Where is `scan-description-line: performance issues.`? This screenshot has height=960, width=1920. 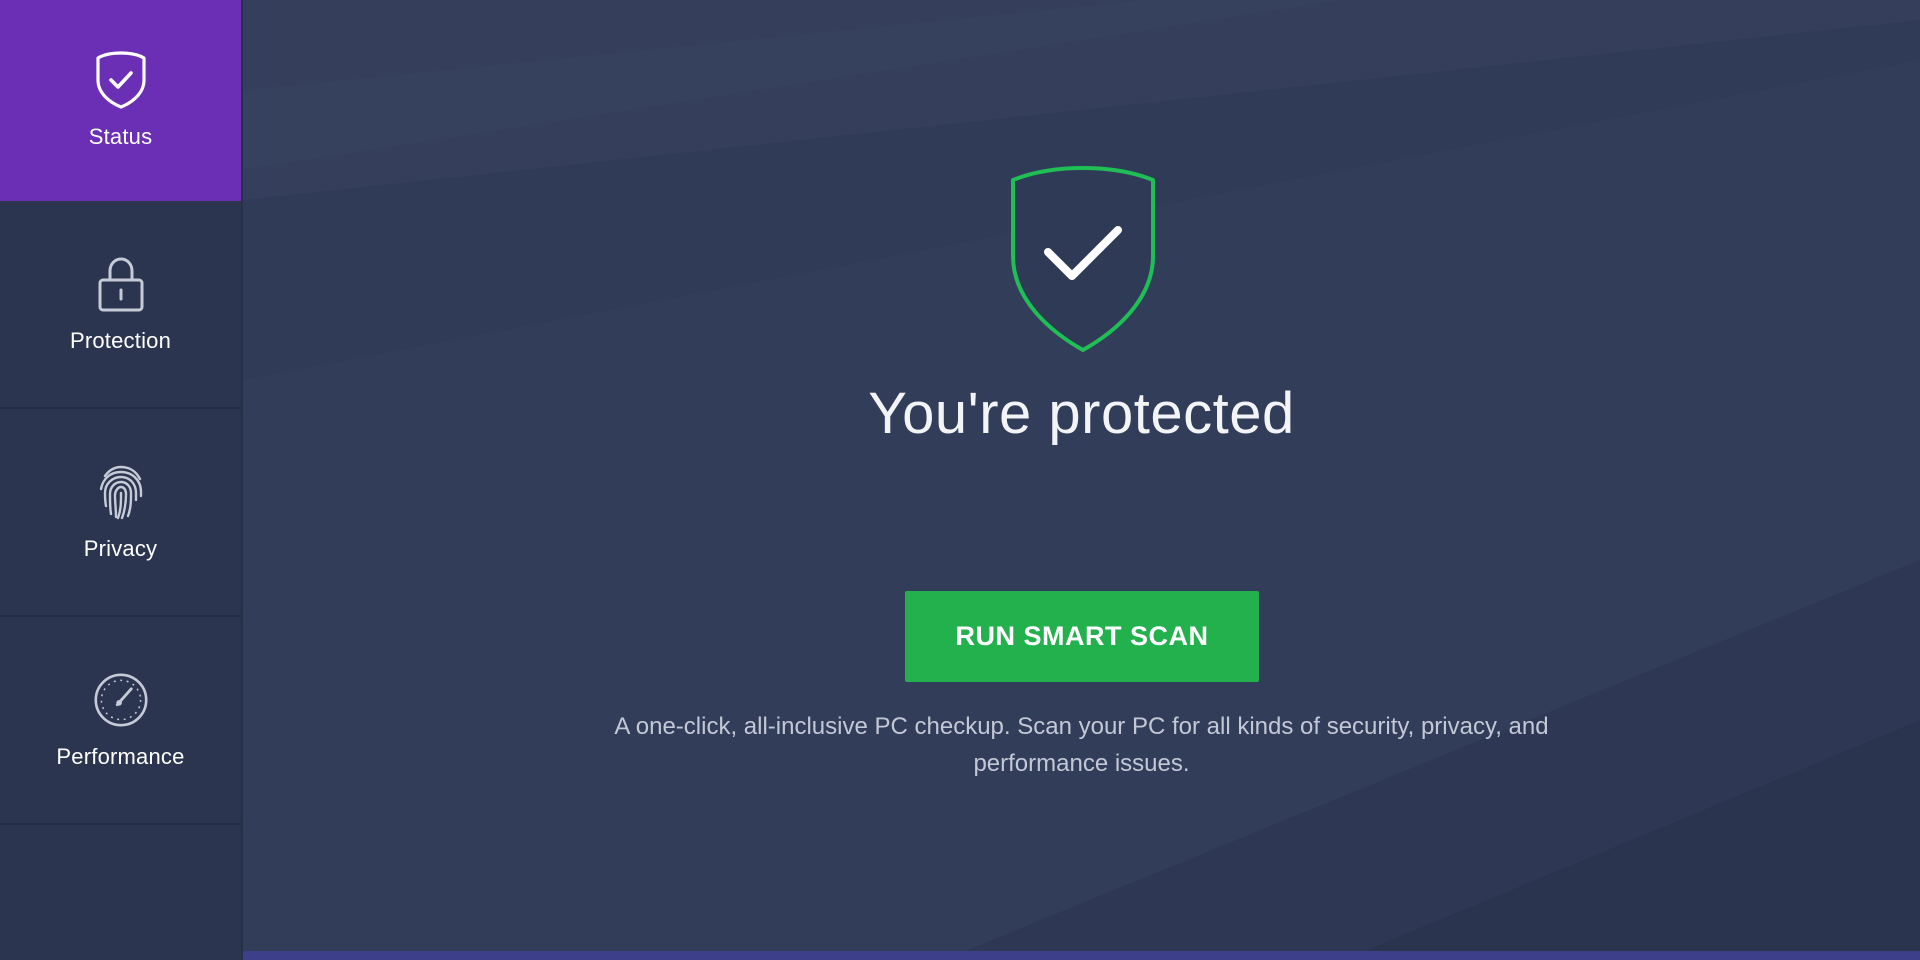 scan-description-line: performance issues. is located at coordinates (1081, 763).